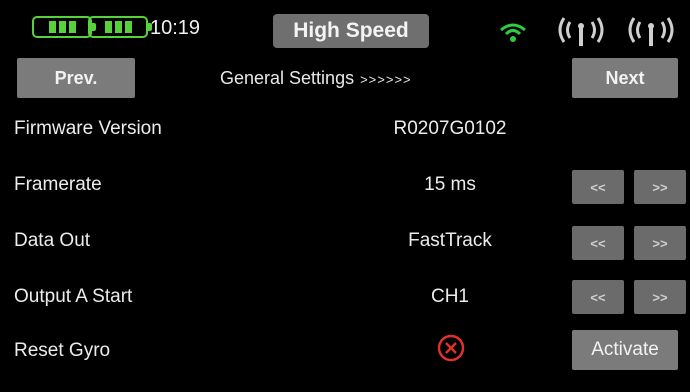 The height and width of the screenshot is (392, 690). Describe the element at coordinates (73, 296) in the screenshot. I see `output-a-start-label: Output A Start` at that location.